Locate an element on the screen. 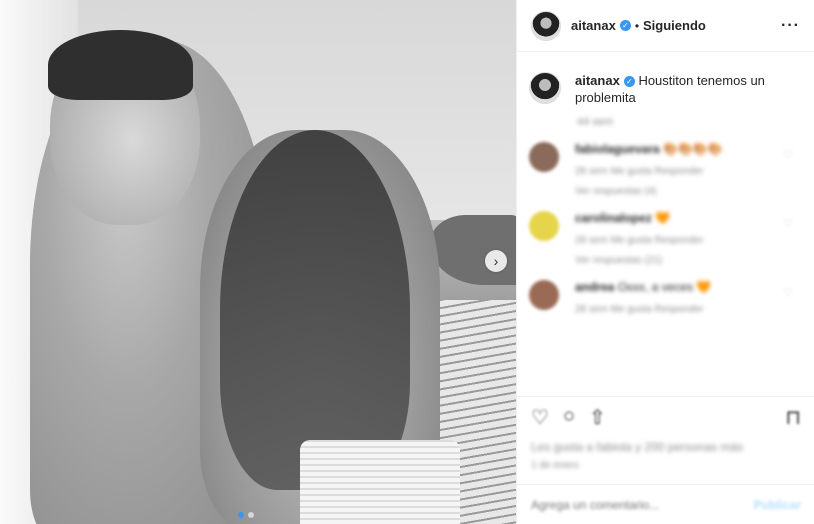 This screenshot has height=524, width=814. add-comment-bar: Publicar is located at coordinates (665, 504).